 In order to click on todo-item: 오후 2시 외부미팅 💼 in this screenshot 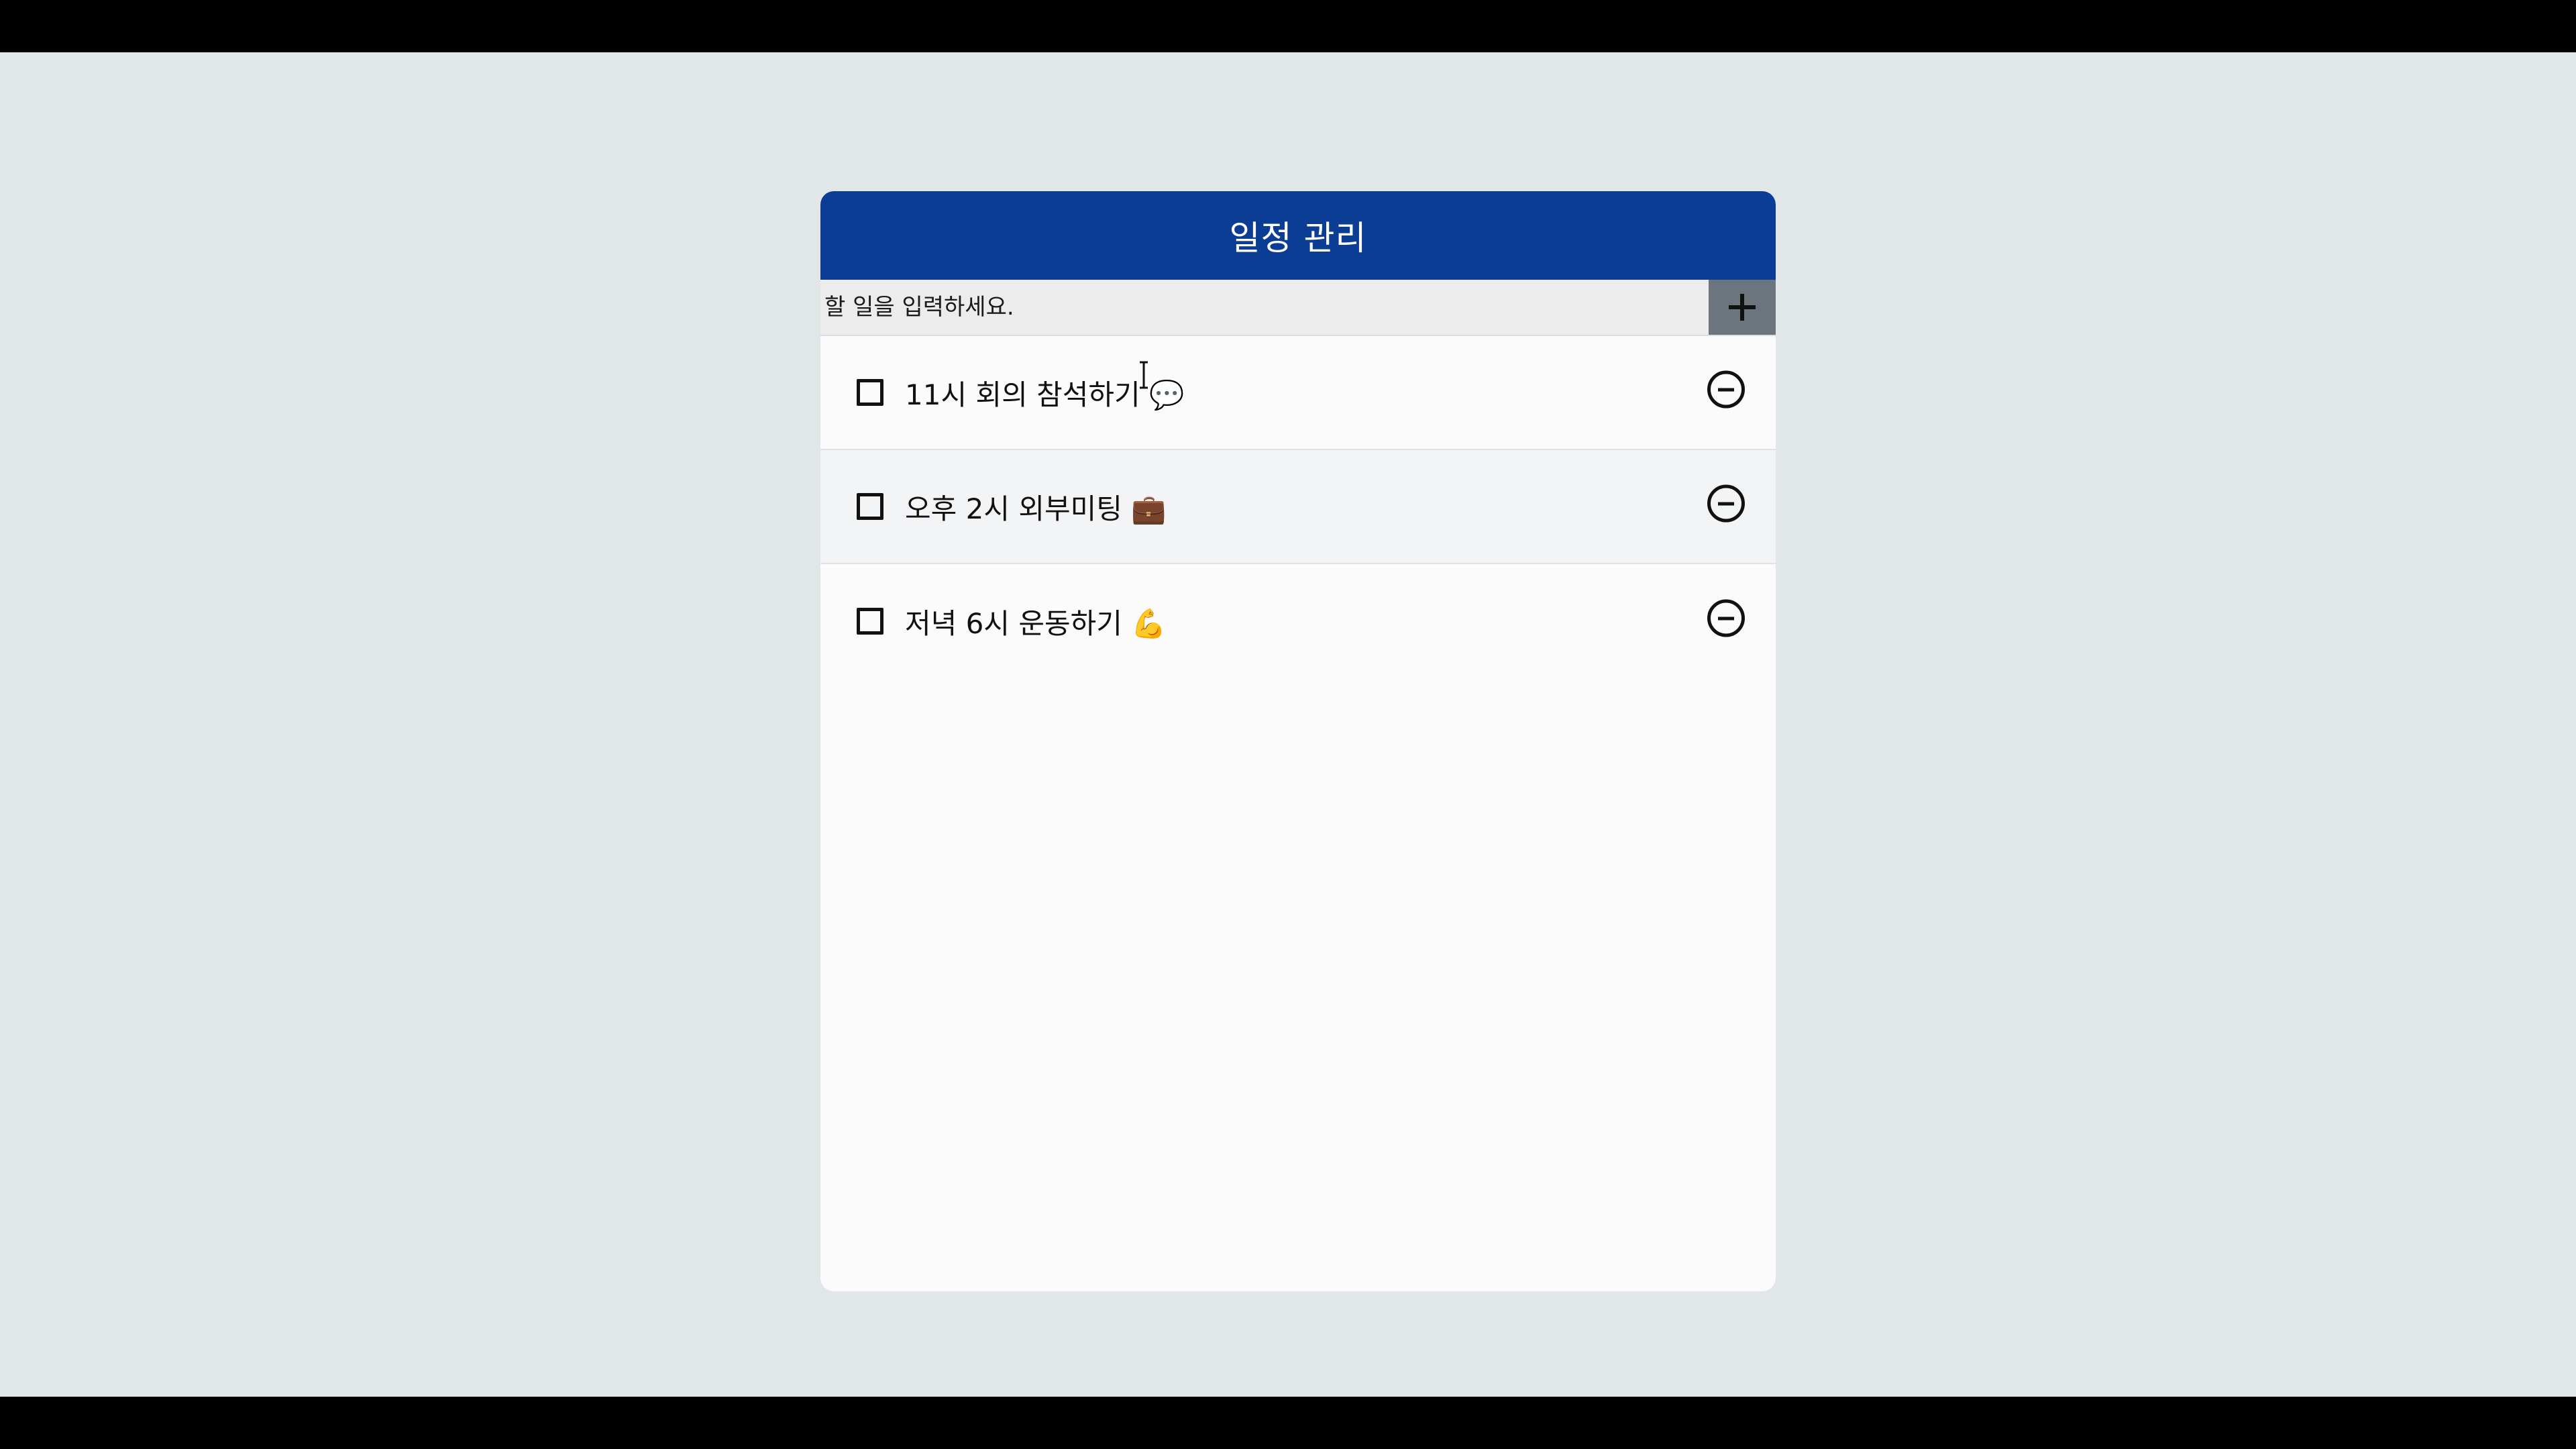, I will do `click(1298, 507)`.